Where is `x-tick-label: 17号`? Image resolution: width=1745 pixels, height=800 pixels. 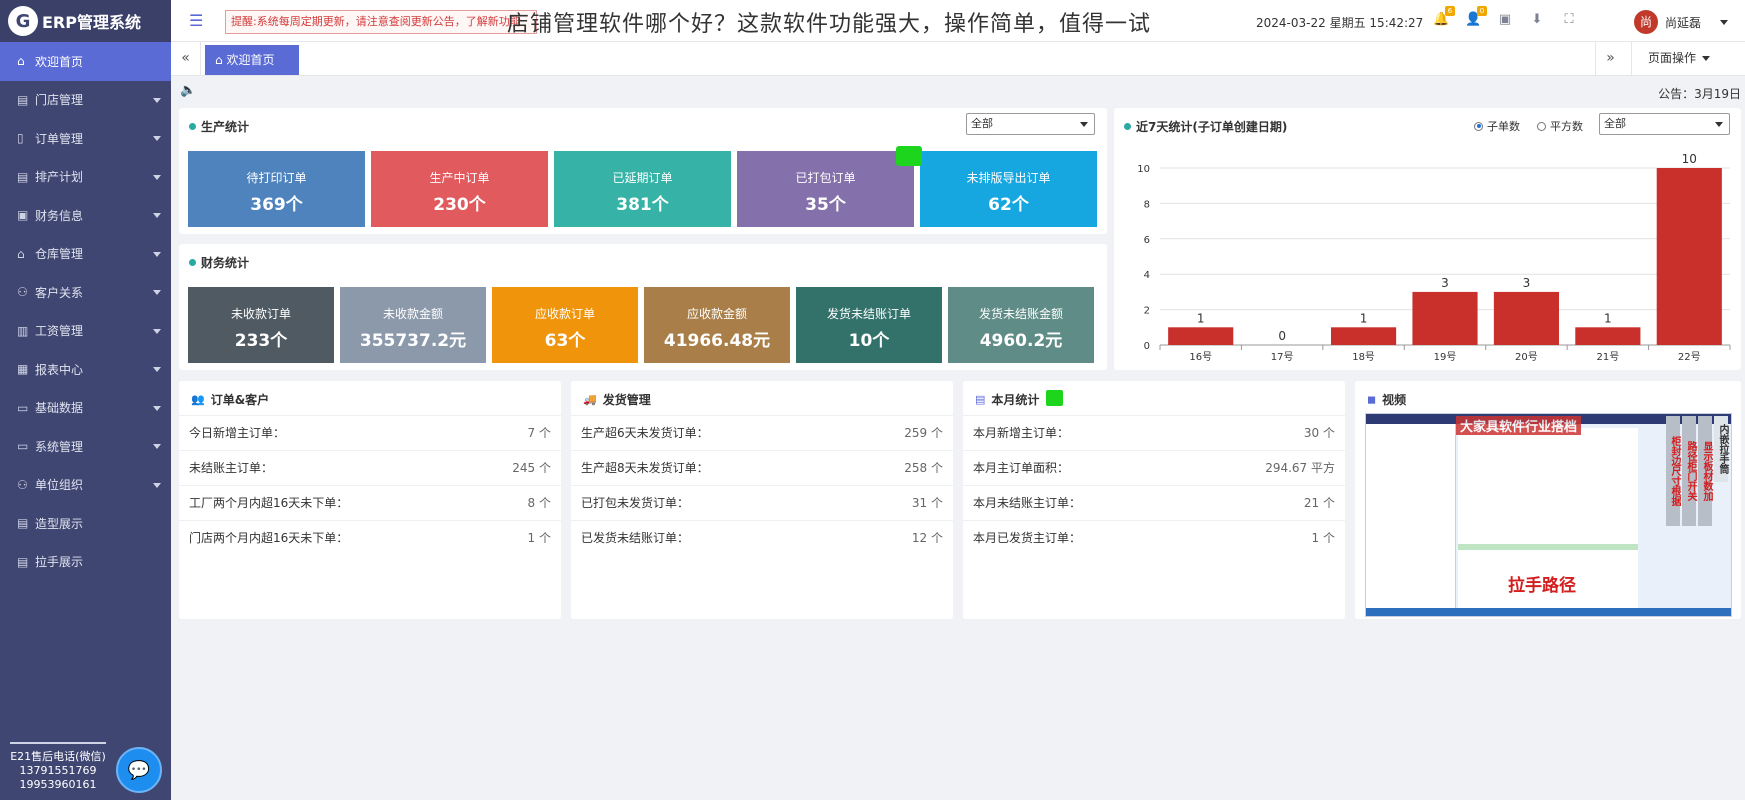
x-tick-label: 17号 is located at coordinates (1282, 357).